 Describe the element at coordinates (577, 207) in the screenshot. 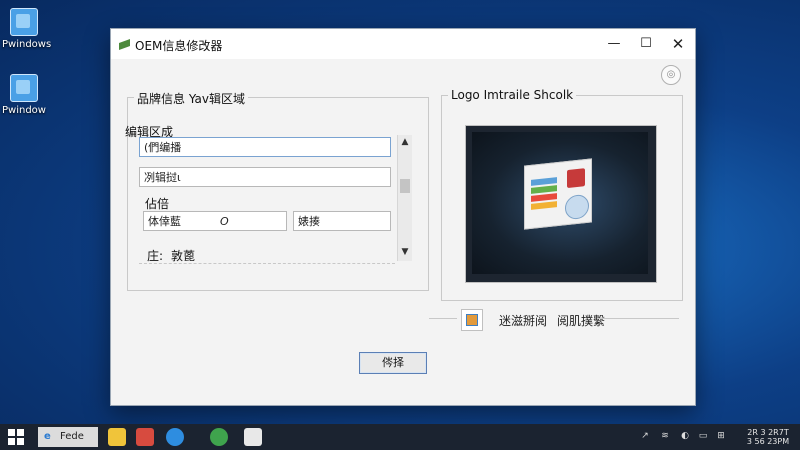

I see `logo-disc-icon` at that location.